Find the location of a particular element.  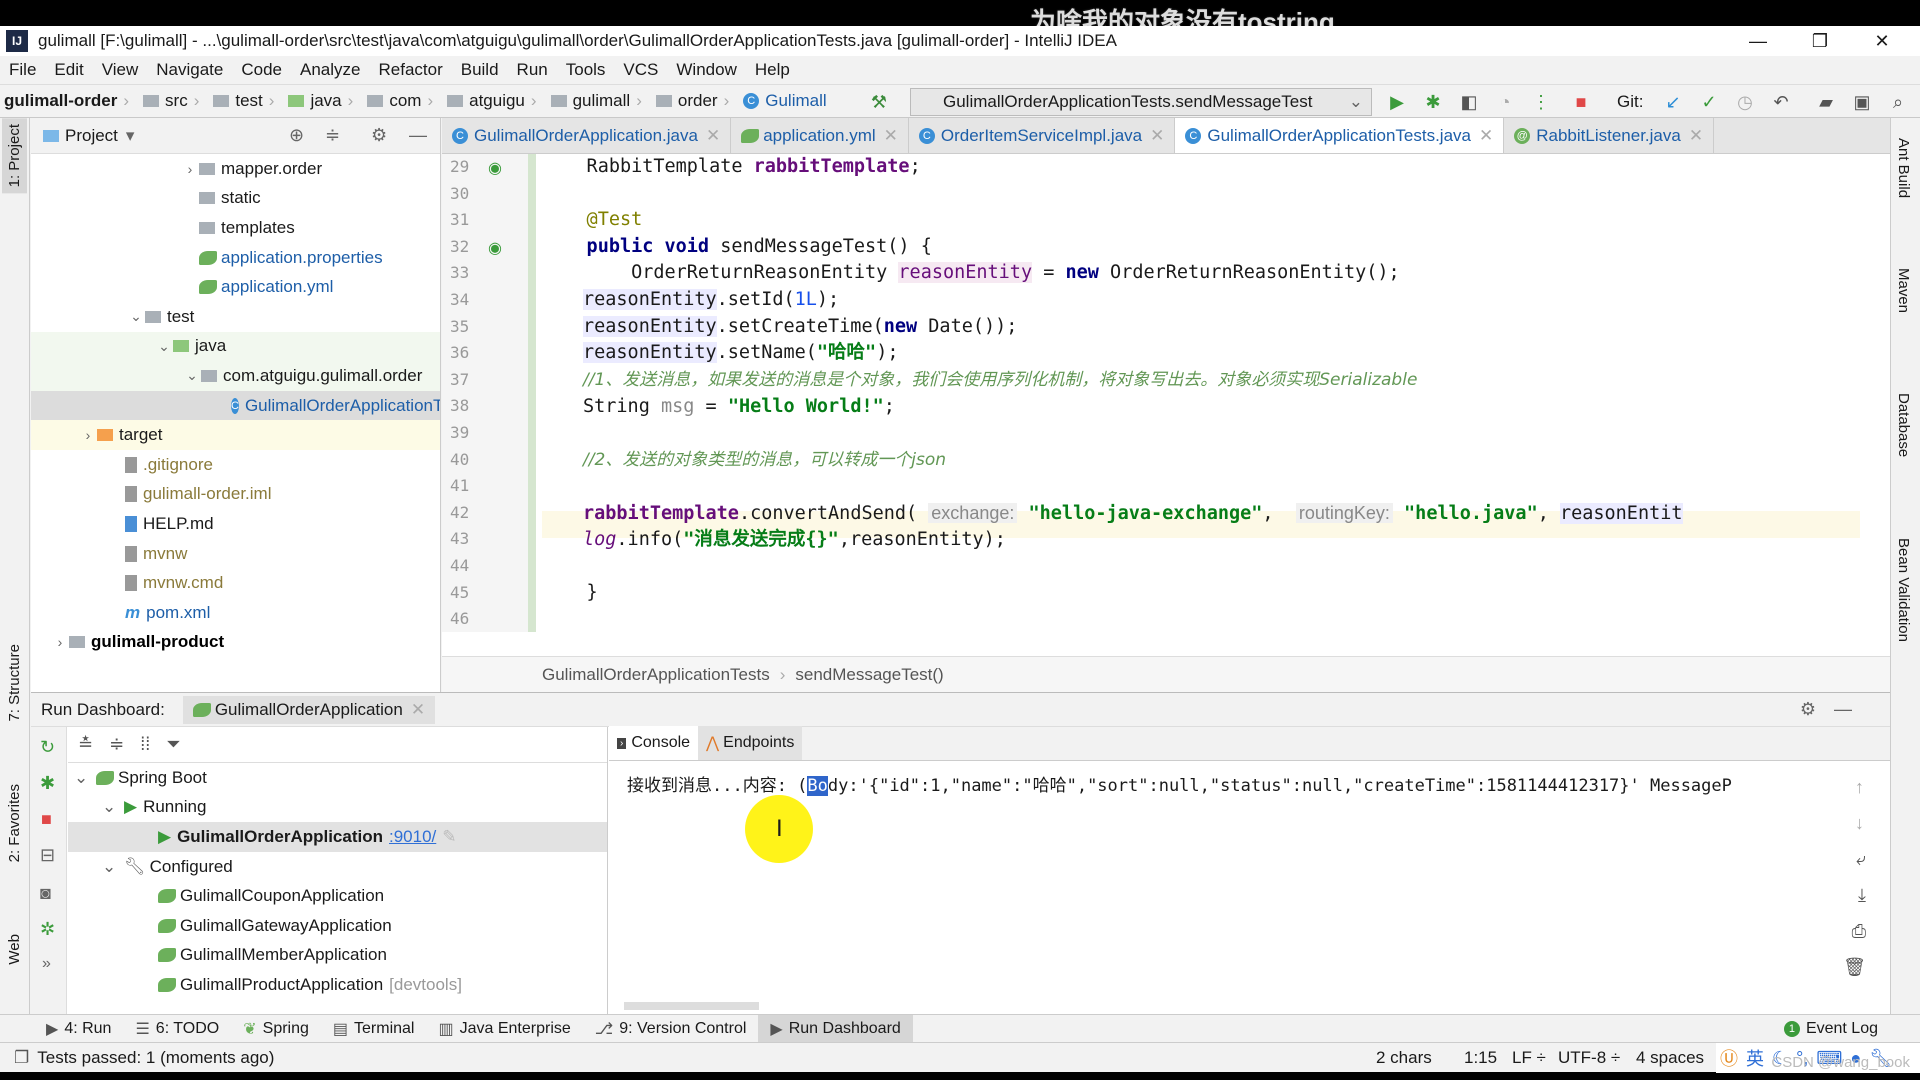

debug-icon: ✱ is located at coordinates (47, 783).